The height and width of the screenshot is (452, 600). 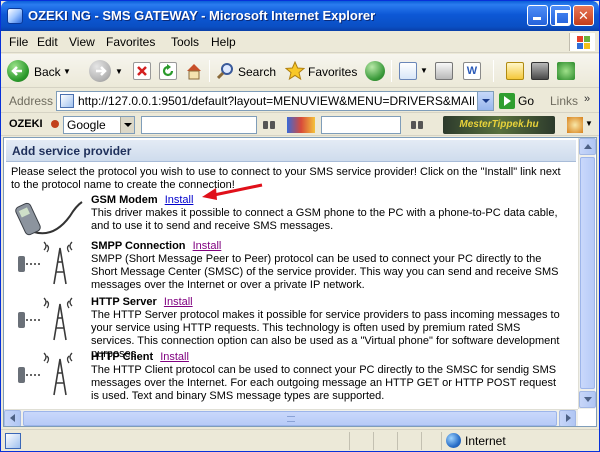 I want to click on install-link-http-client: Install, so click(x=174, y=357).